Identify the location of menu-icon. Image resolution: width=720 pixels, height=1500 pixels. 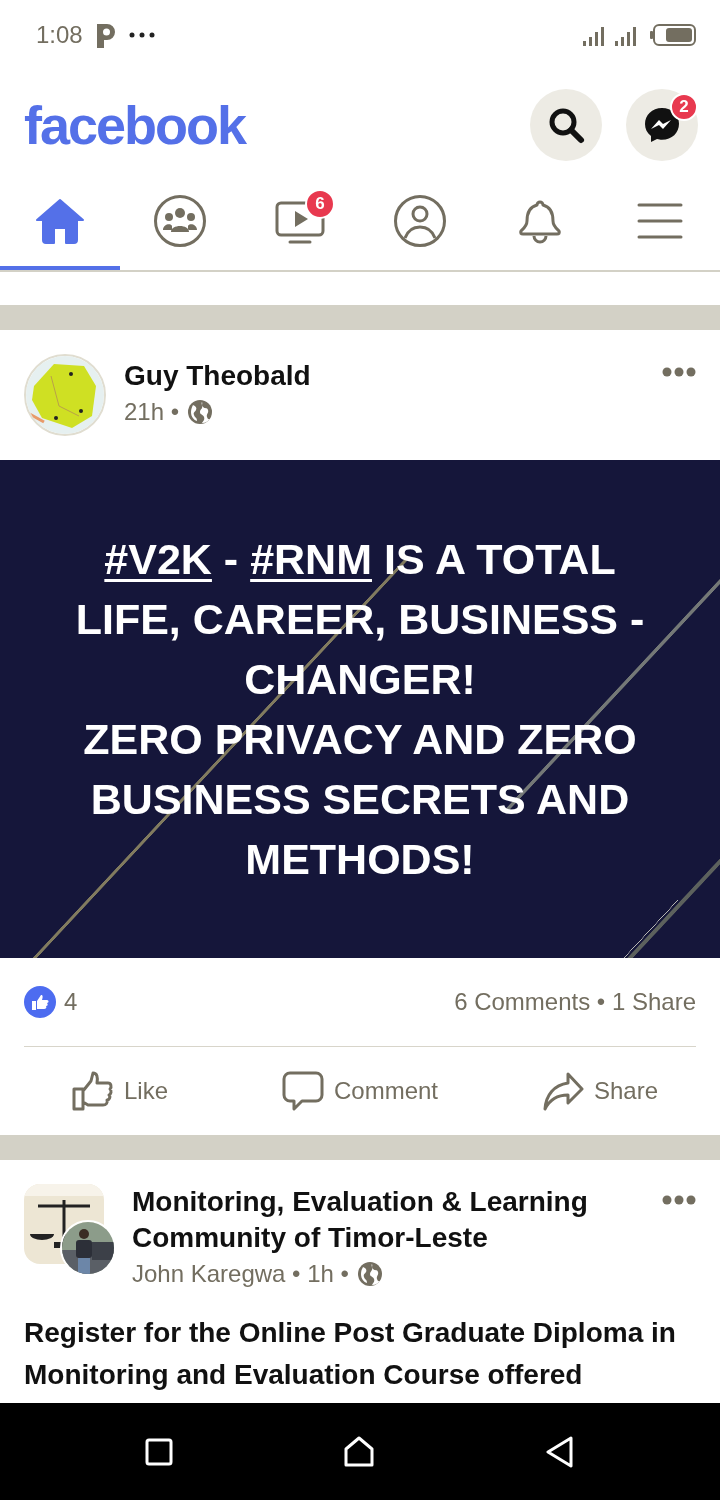
(660, 221).